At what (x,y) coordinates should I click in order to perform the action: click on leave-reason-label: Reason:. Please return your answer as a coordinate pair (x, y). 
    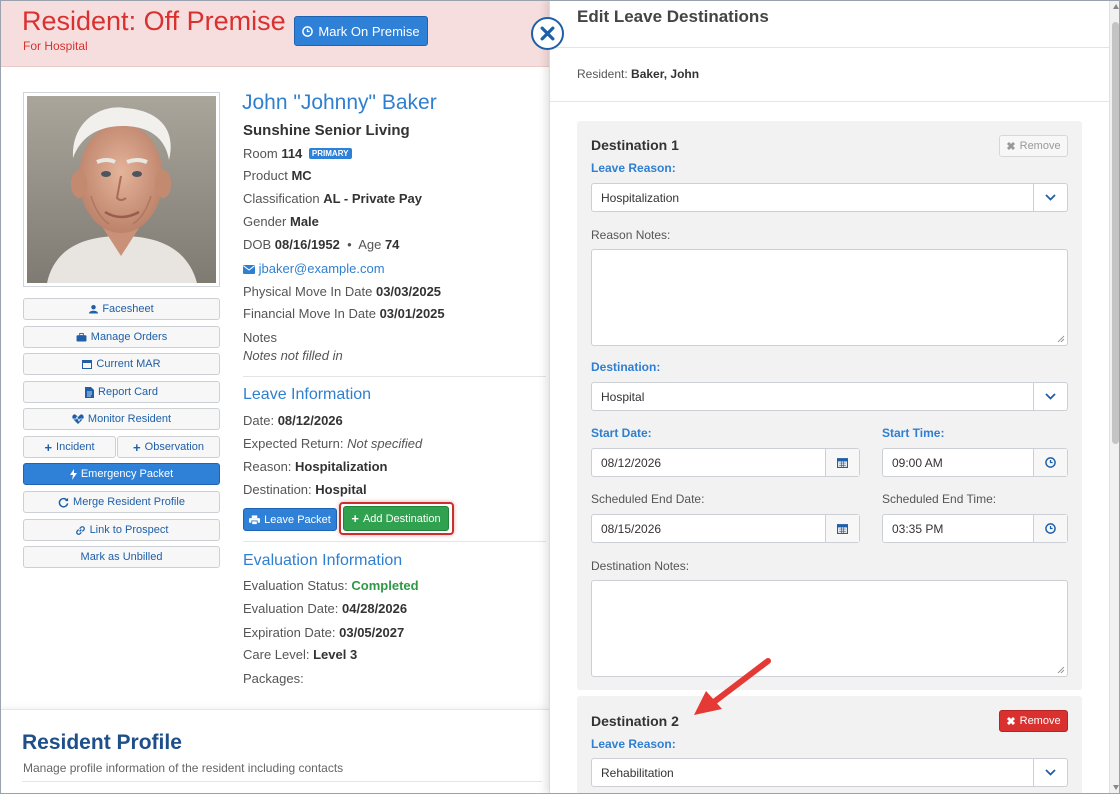
    Looking at the image, I should click on (267, 466).